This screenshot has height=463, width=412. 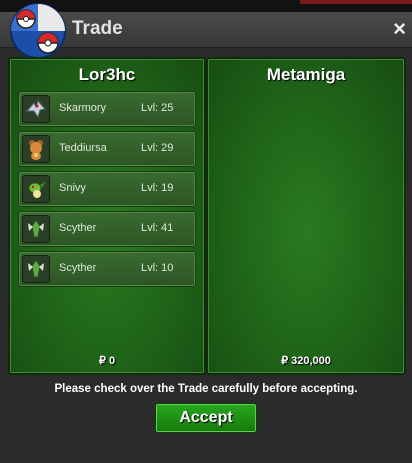 What do you see at coordinates (157, 268) in the screenshot?
I see `pokemon-level: Lvl: 10` at bounding box center [157, 268].